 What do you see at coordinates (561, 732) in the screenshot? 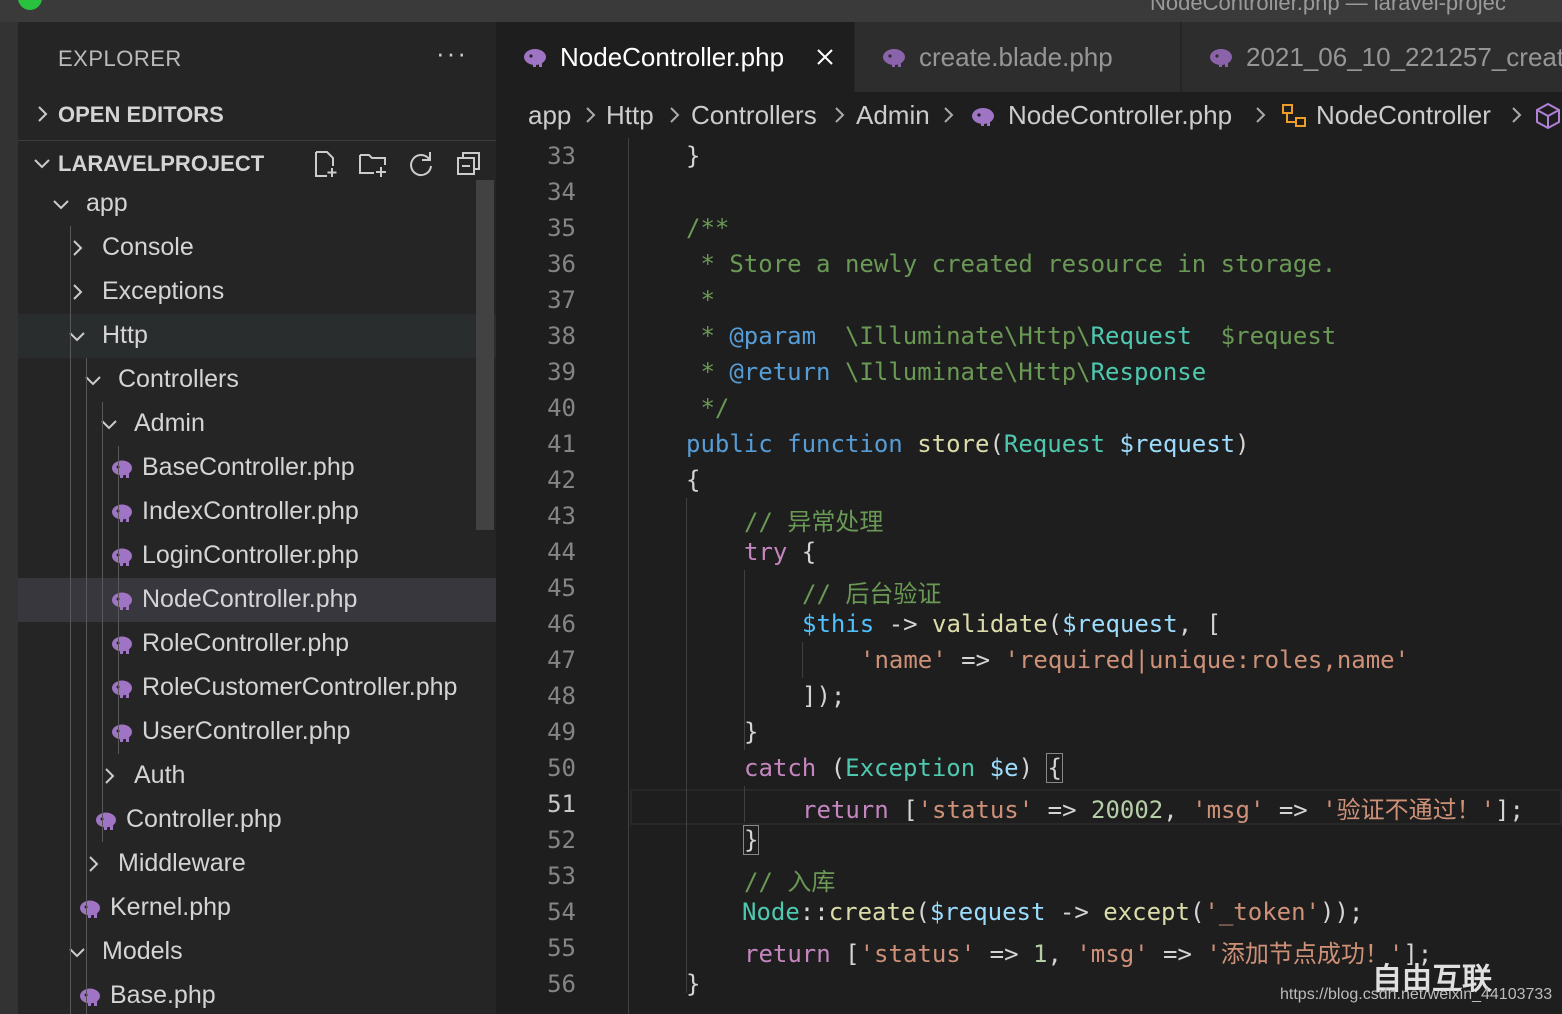
I see `line-number: 49` at bounding box center [561, 732].